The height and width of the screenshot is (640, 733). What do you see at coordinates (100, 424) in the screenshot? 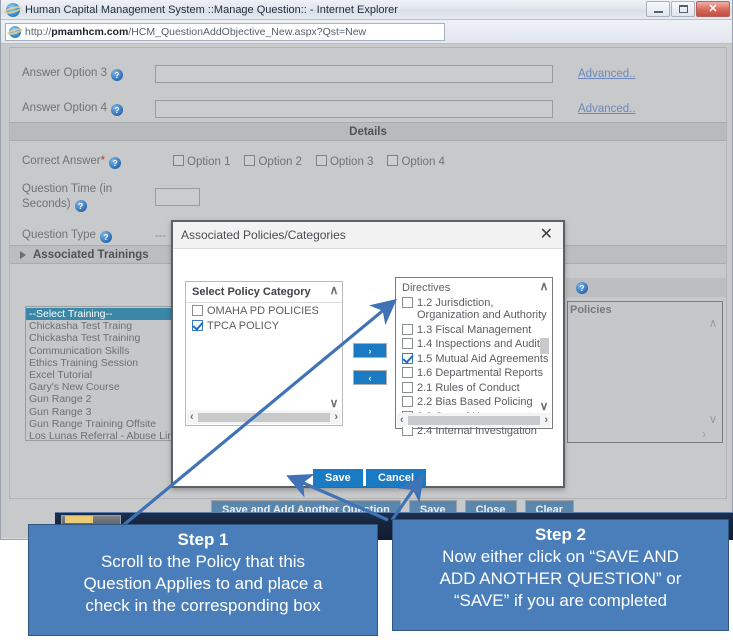
I see `training-option: Gun Range Training Offsite` at bounding box center [100, 424].